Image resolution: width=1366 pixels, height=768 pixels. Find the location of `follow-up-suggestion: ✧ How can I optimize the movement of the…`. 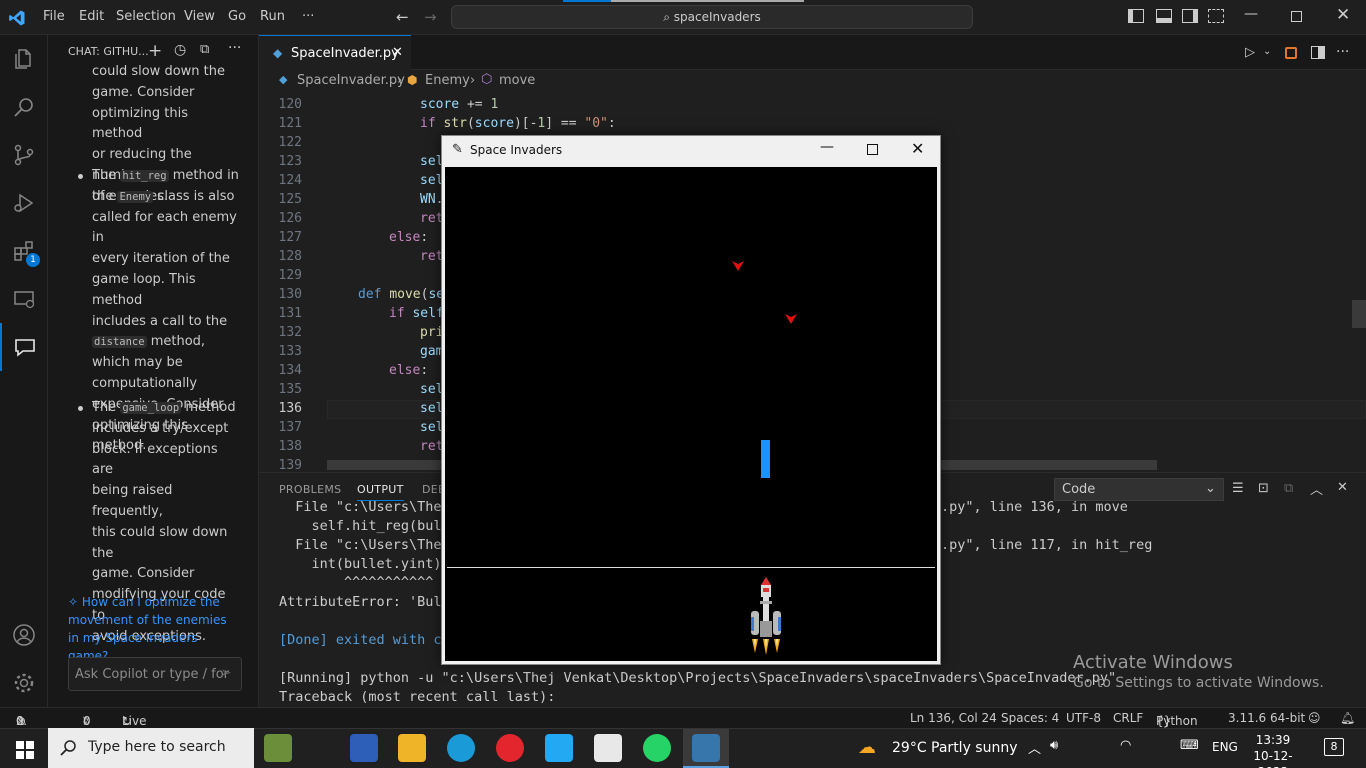

follow-up-suggestion: ✧ How can I optimize the movement of the… is located at coordinates (153, 629).